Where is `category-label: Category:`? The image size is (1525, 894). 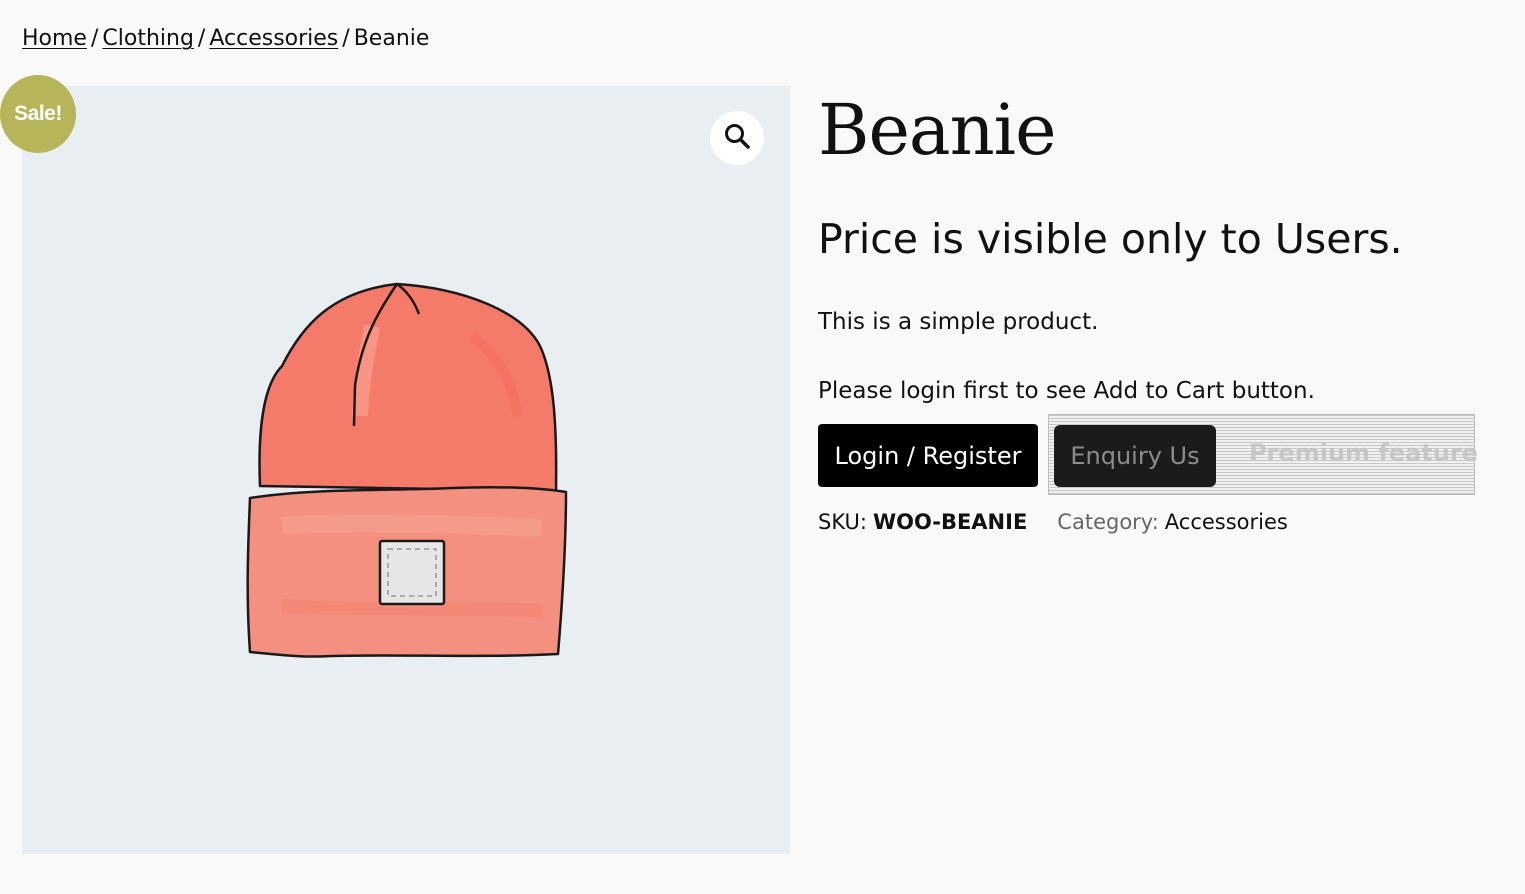 category-label: Category: is located at coordinates (1108, 522).